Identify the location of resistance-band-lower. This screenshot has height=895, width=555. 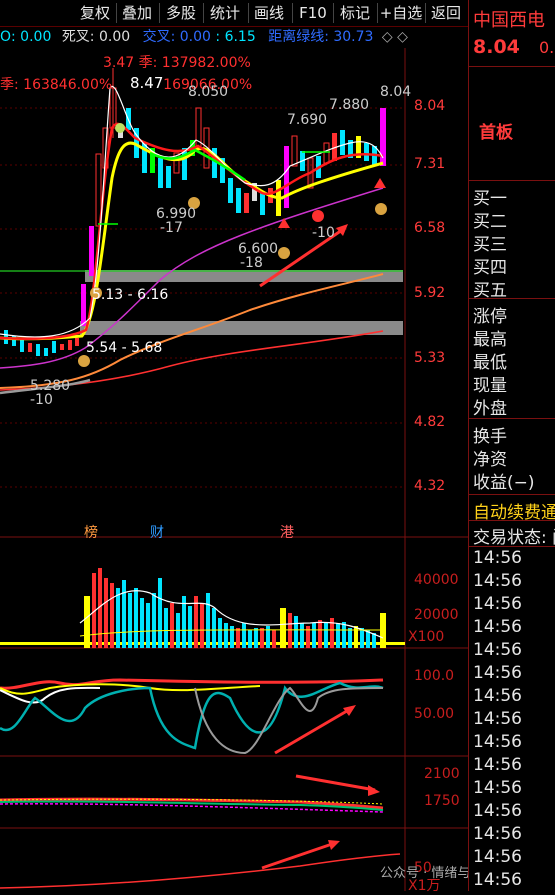
(241, 328).